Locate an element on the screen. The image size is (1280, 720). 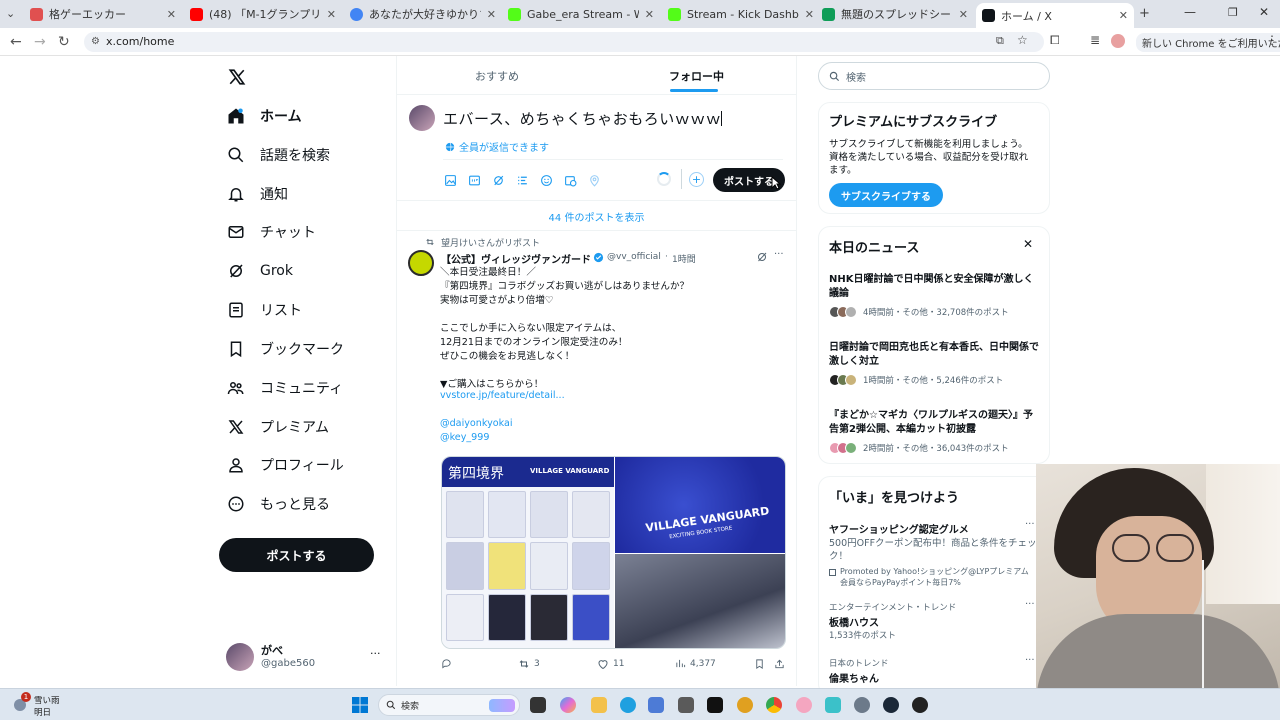
repost-action: 3 is located at coordinates (529, 664).